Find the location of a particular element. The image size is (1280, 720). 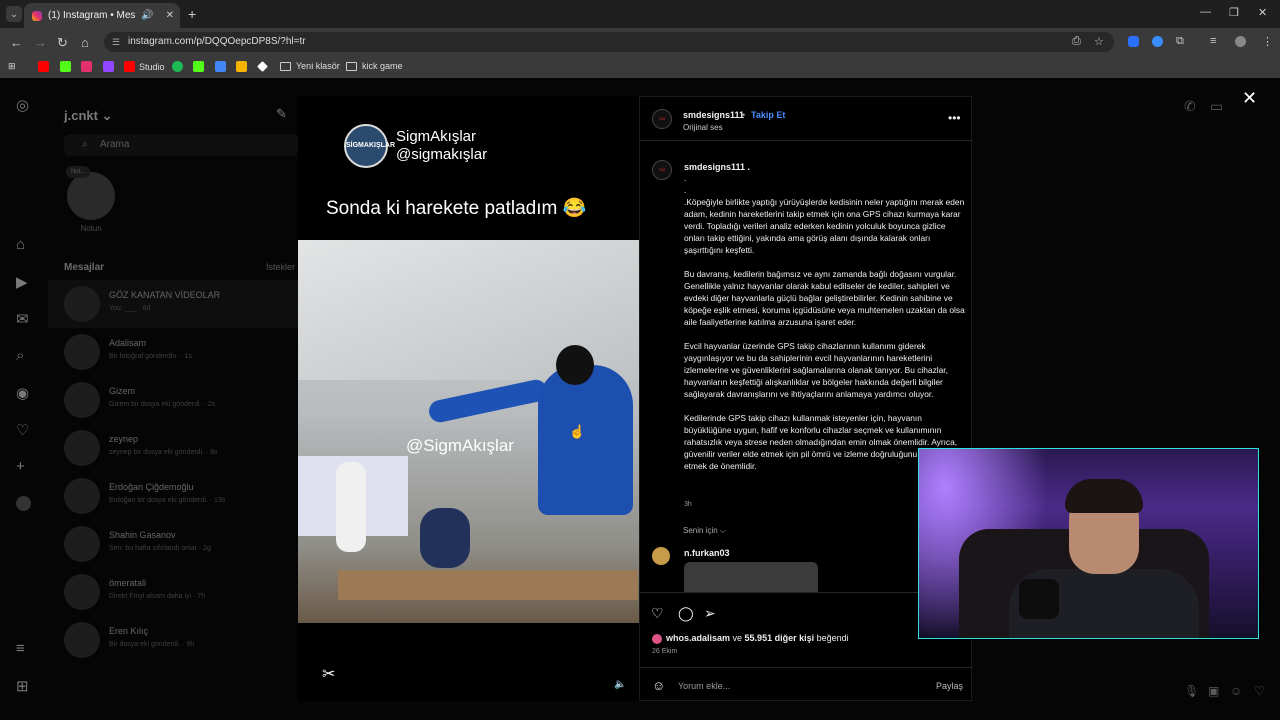

sound-toggle-icon: 🔈 is located at coordinates (620, 684).